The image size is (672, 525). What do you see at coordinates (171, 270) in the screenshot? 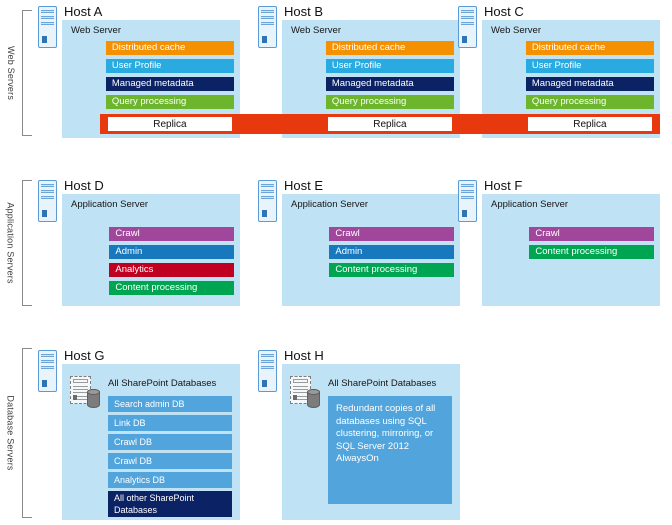
I see `service-bar: Analytics` at bounding box center [171, 270].